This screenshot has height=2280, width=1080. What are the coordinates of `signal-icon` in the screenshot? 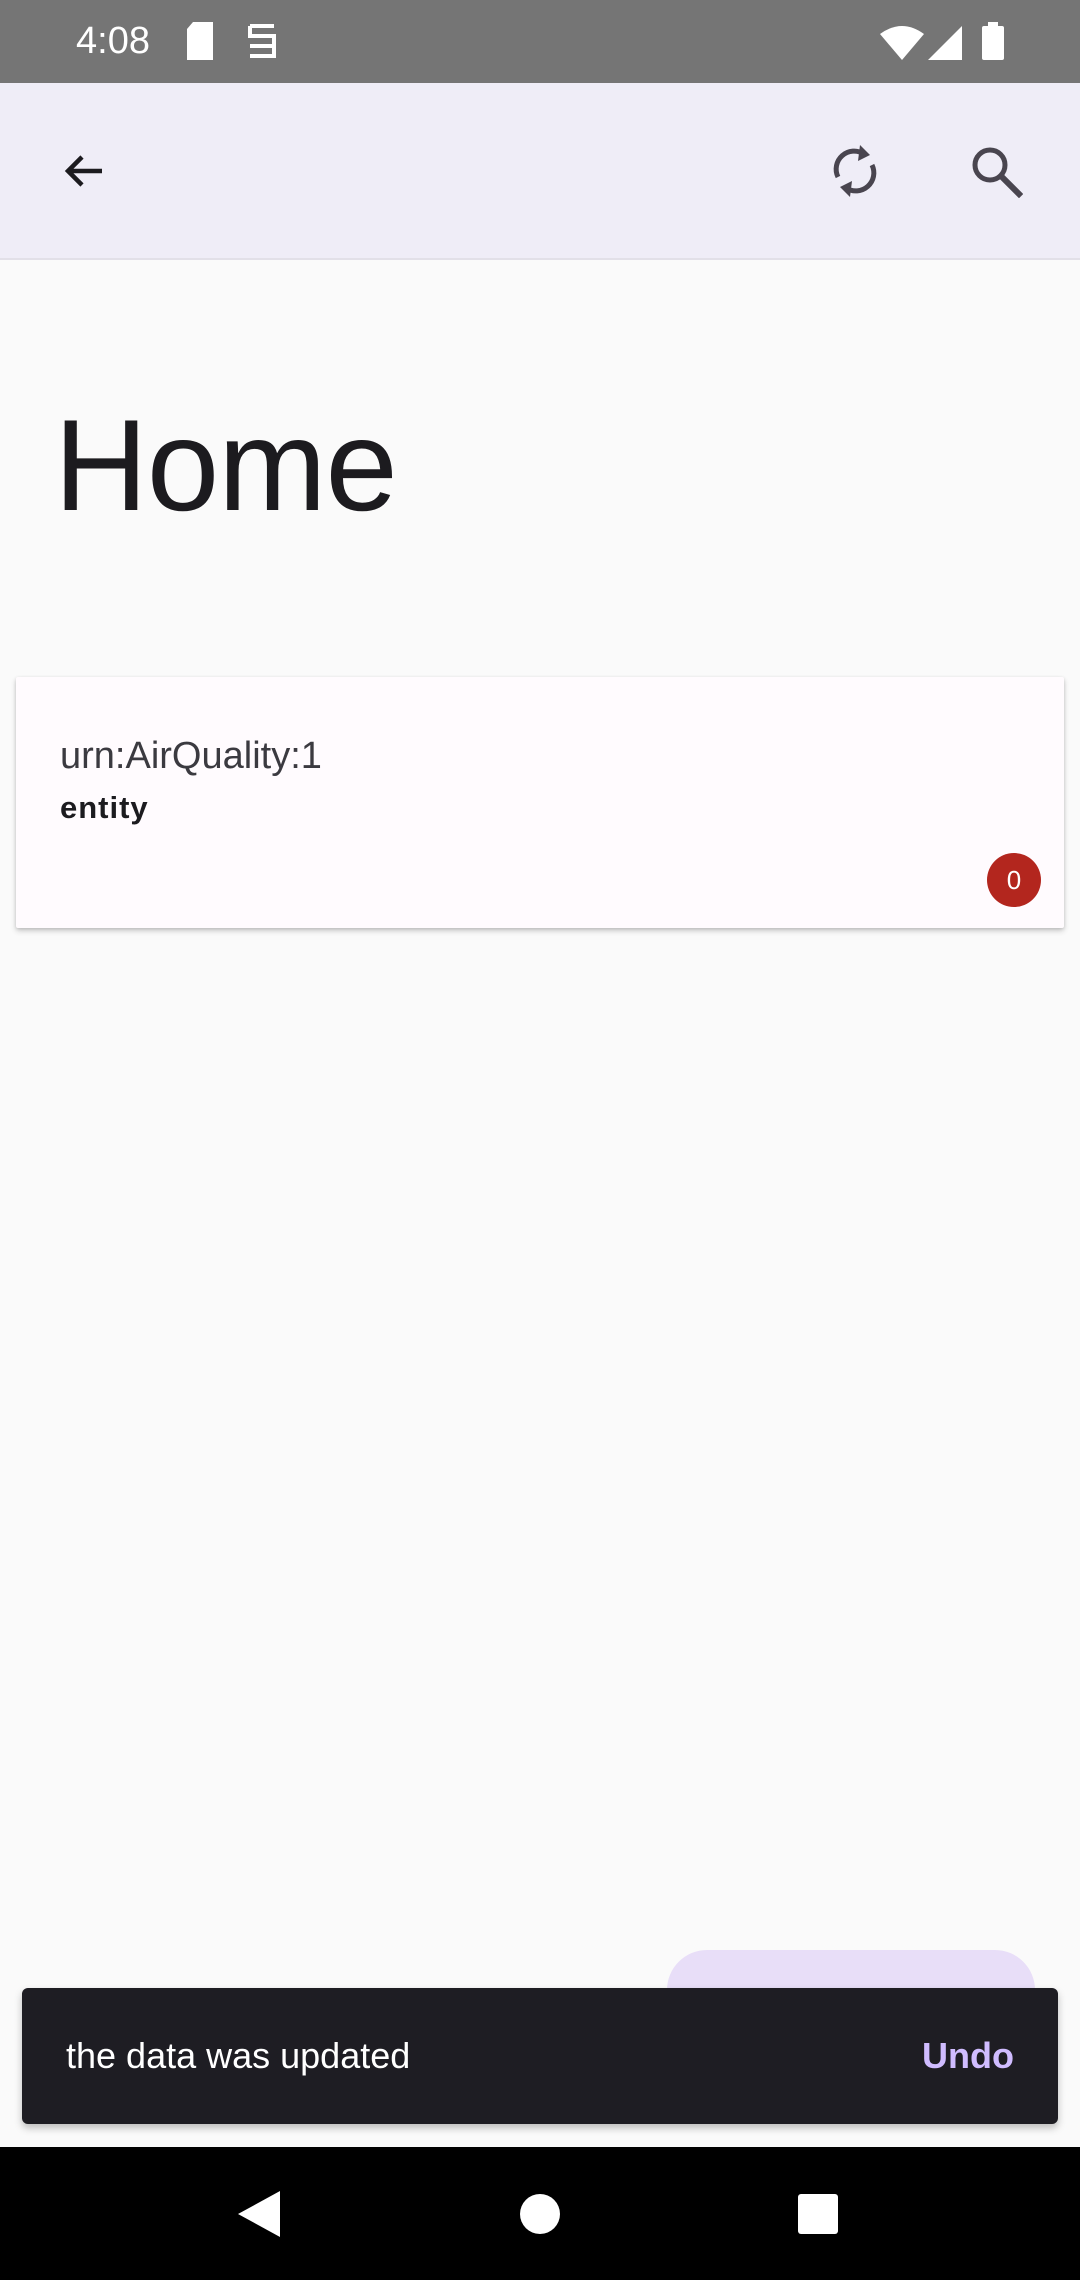 It's located at (945, 45).